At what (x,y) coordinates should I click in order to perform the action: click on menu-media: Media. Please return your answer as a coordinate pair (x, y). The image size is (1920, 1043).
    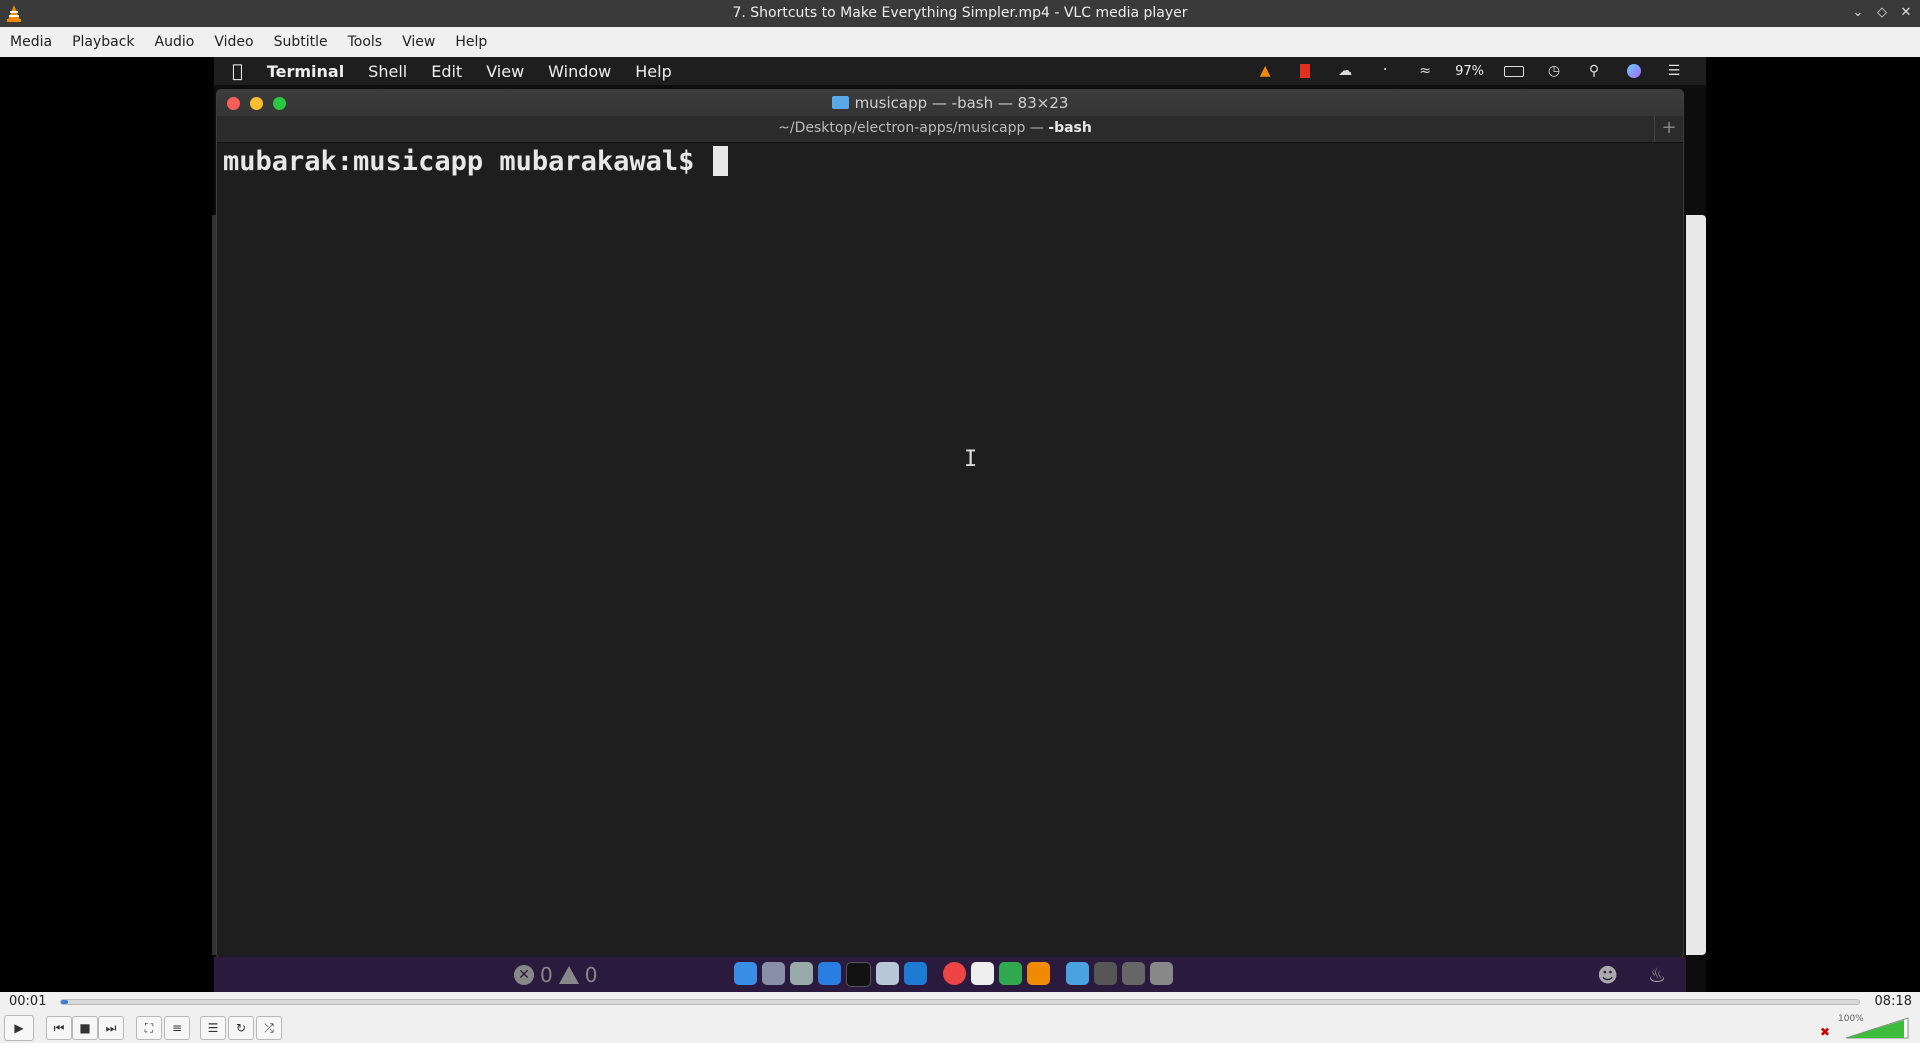
    Looking at the image, I should click on (31, 42).